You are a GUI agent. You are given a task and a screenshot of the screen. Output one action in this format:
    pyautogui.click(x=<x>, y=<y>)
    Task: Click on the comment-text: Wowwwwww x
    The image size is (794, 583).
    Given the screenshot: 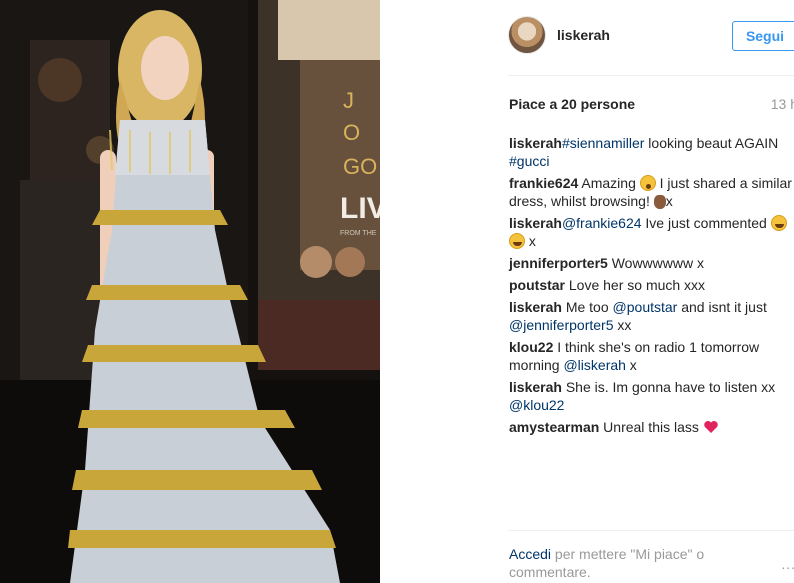 What is the action you would take?
    pyautogui.click(x=656, y=263)
    